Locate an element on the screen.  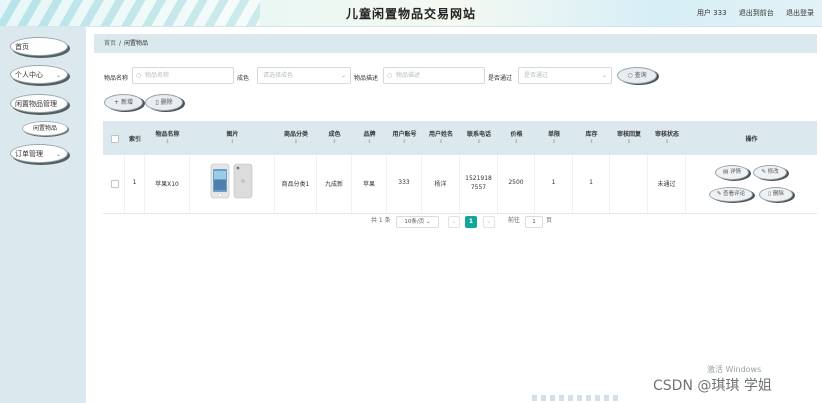
col-header-phone: 联系电话 ⇕ is located at coordinates (479, 138).